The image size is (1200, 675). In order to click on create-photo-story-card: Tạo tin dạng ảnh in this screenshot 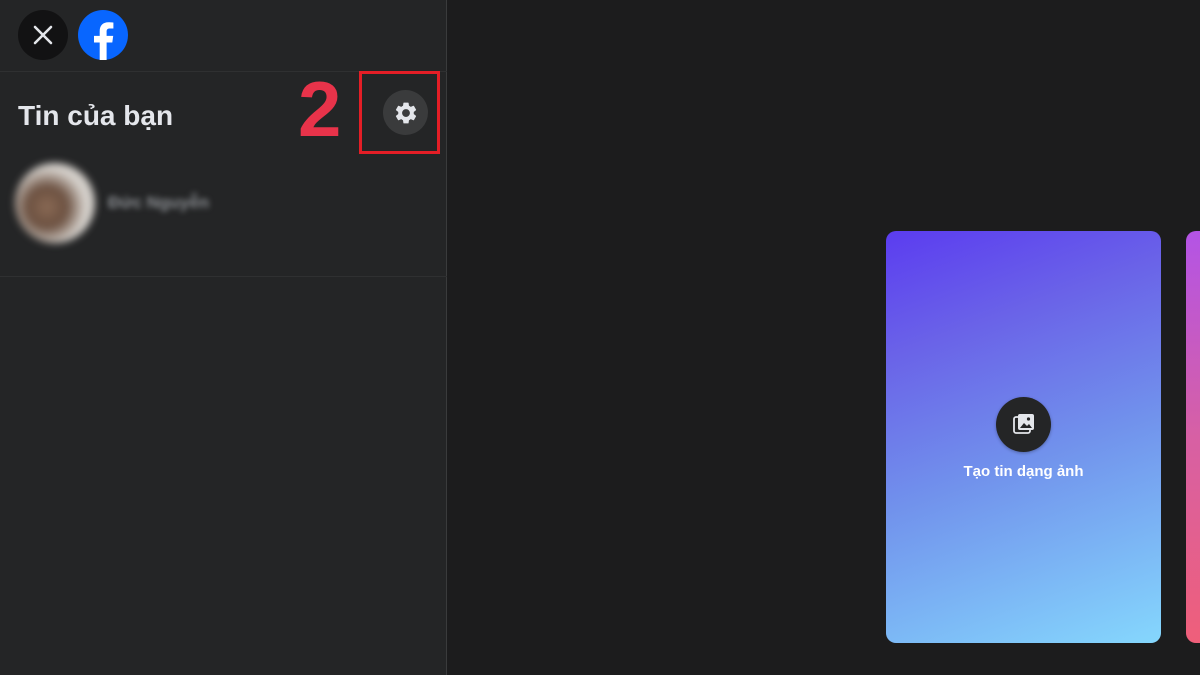, I will do `click(1023, 437)`.